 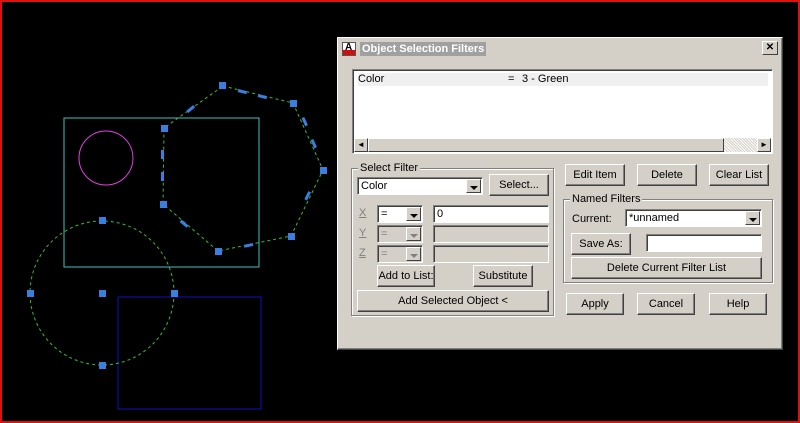 What do you see at coordinates (592, 219) in the screenshot?
I see `current-label: Current:` at bounding box center [592, 219].